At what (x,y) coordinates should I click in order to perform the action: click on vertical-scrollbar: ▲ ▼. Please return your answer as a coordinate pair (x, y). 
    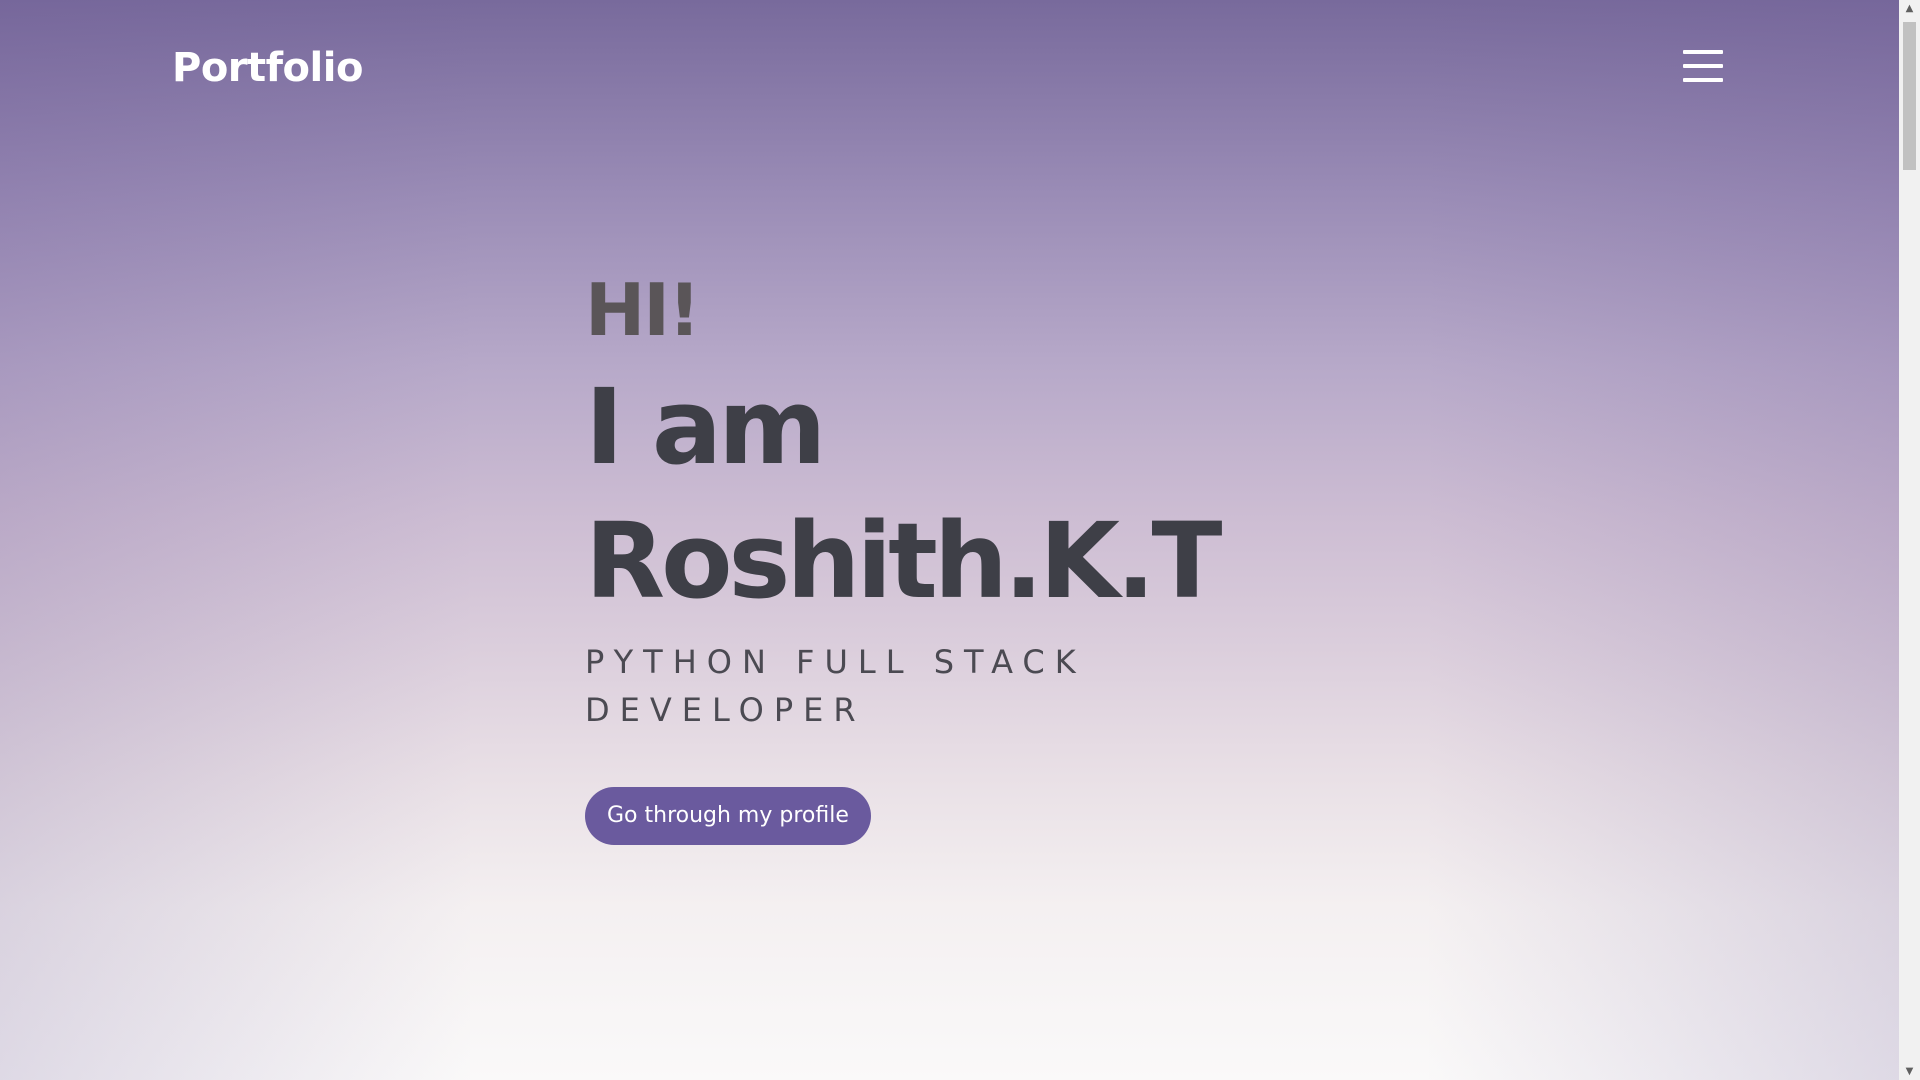
    Looking at the image, I should click on (1909, 540).